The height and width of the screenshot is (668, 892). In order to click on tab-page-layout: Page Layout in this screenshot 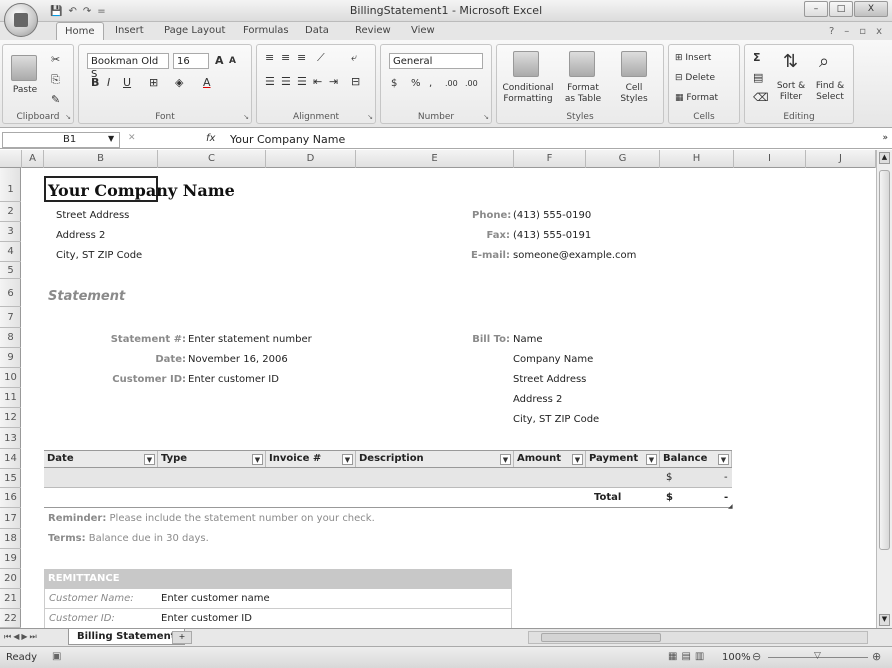, I will do `click(194, 30)`.